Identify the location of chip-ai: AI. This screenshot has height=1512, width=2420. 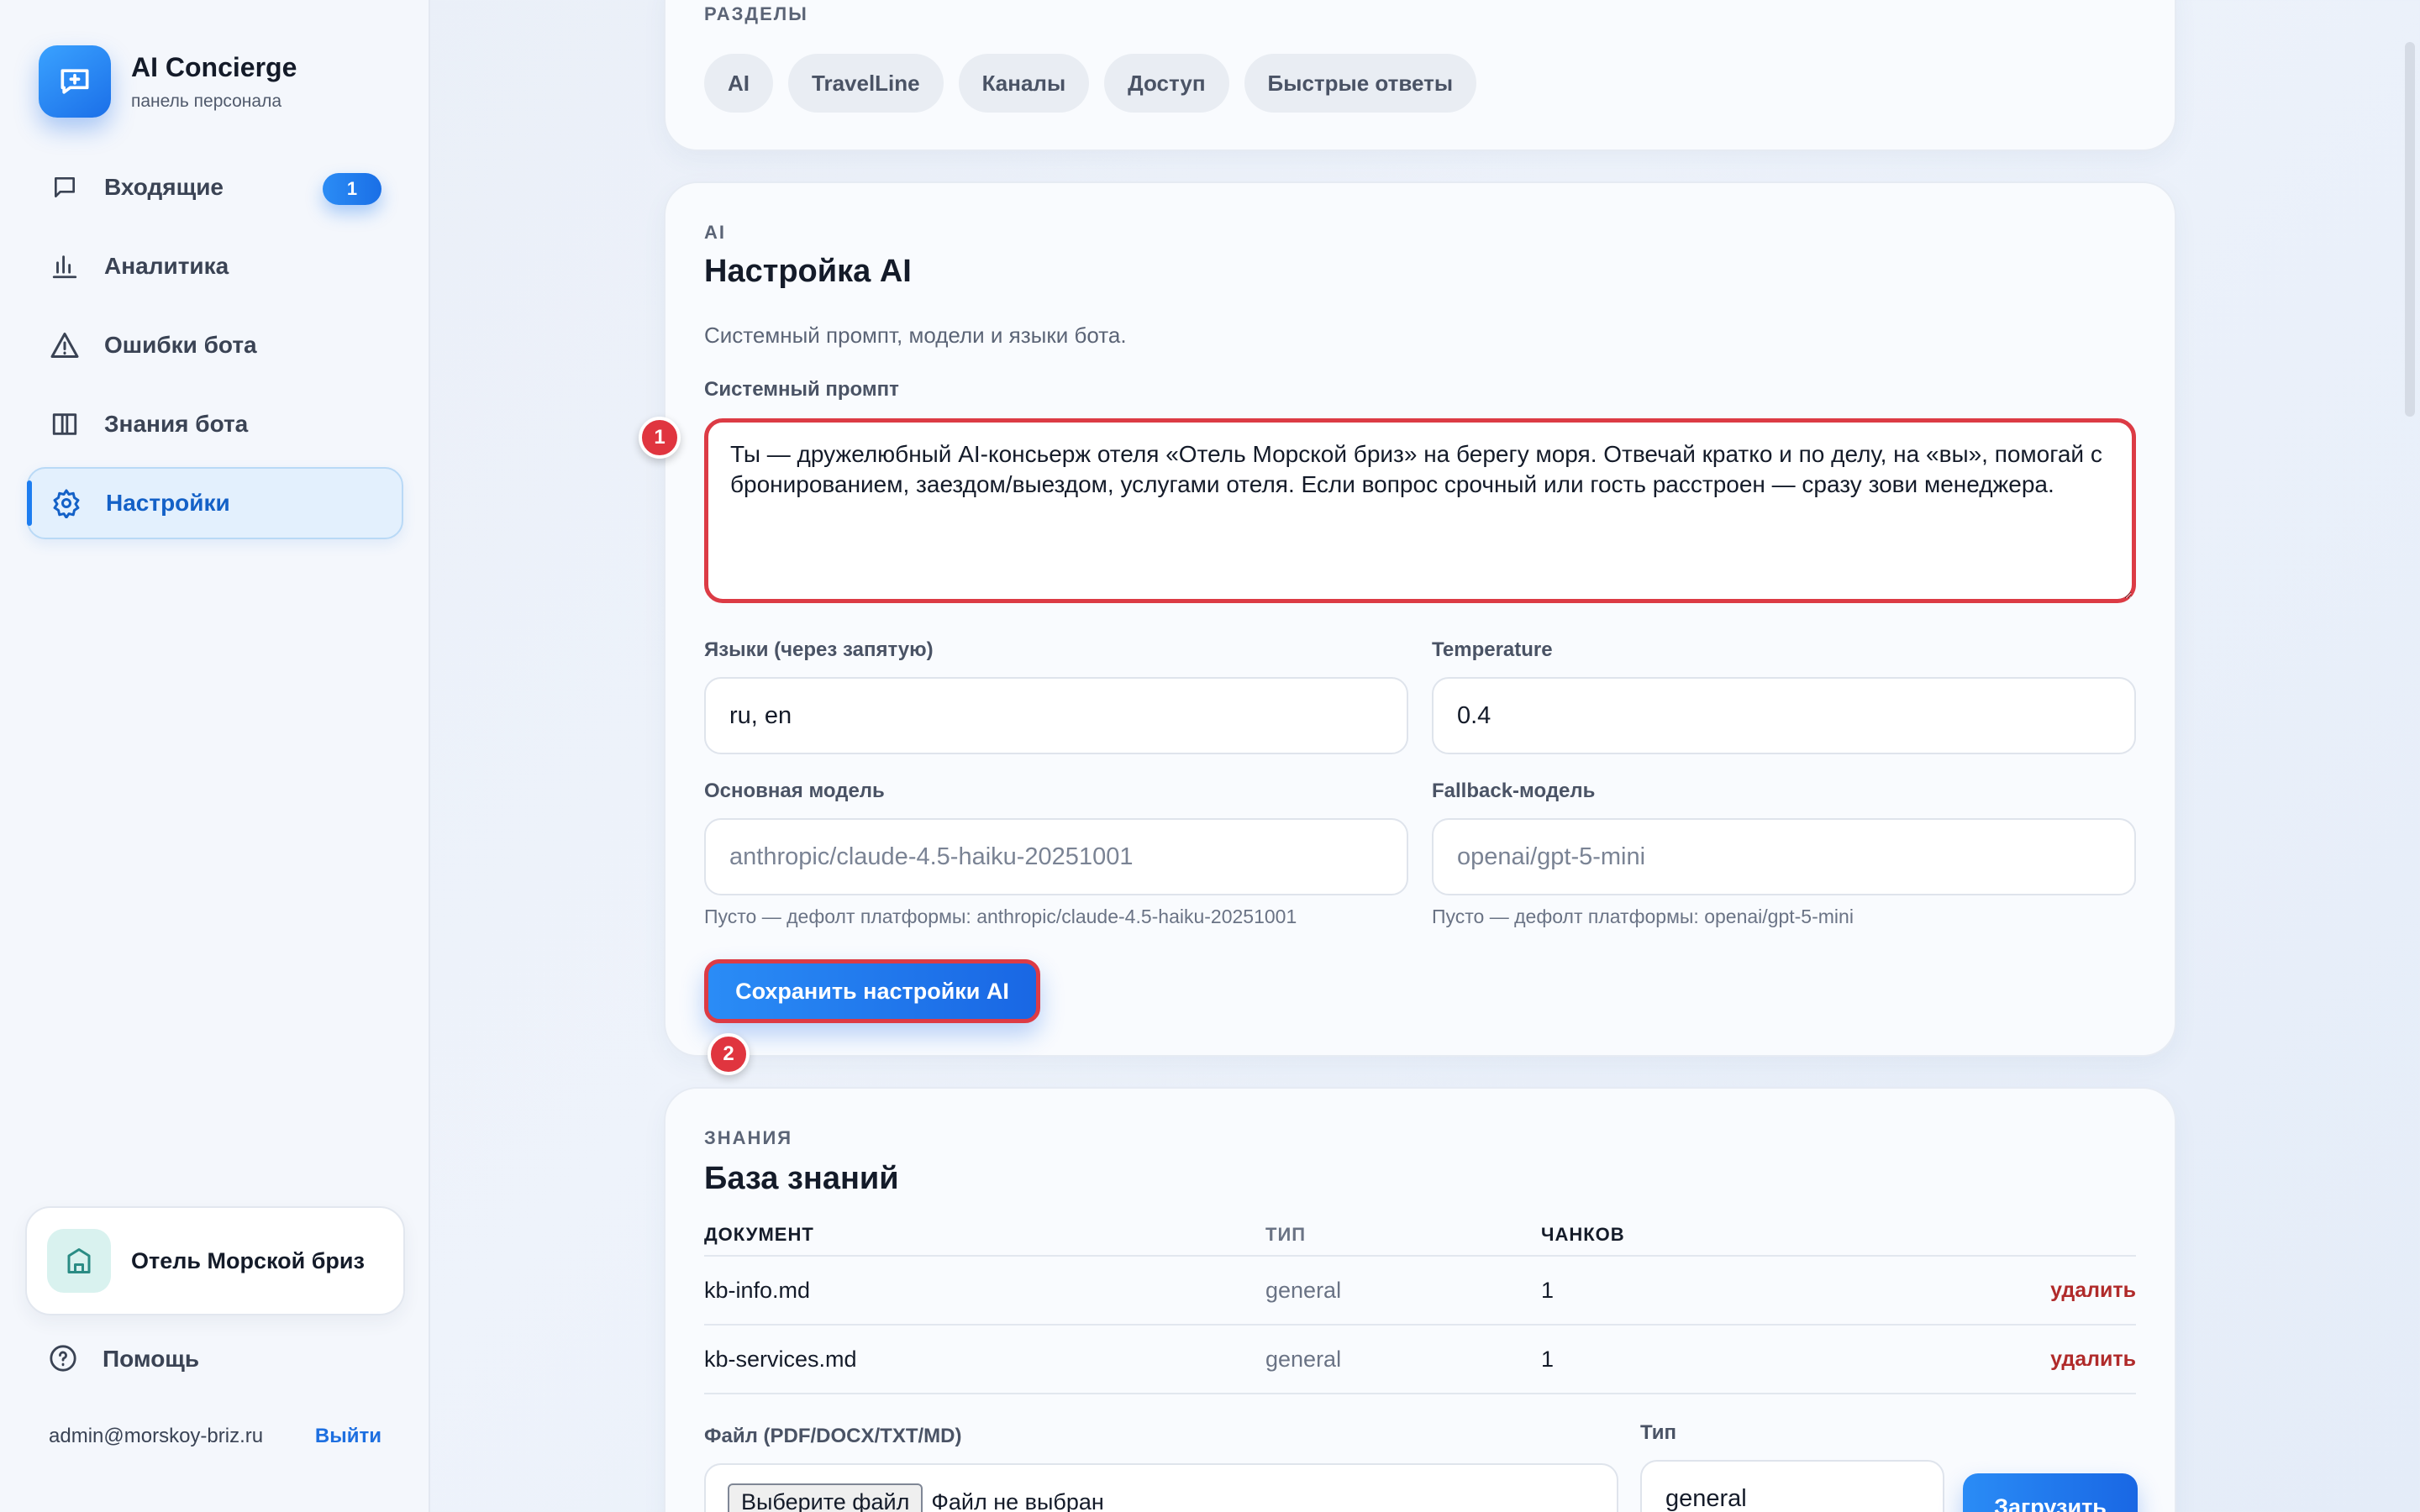
(738, 83).